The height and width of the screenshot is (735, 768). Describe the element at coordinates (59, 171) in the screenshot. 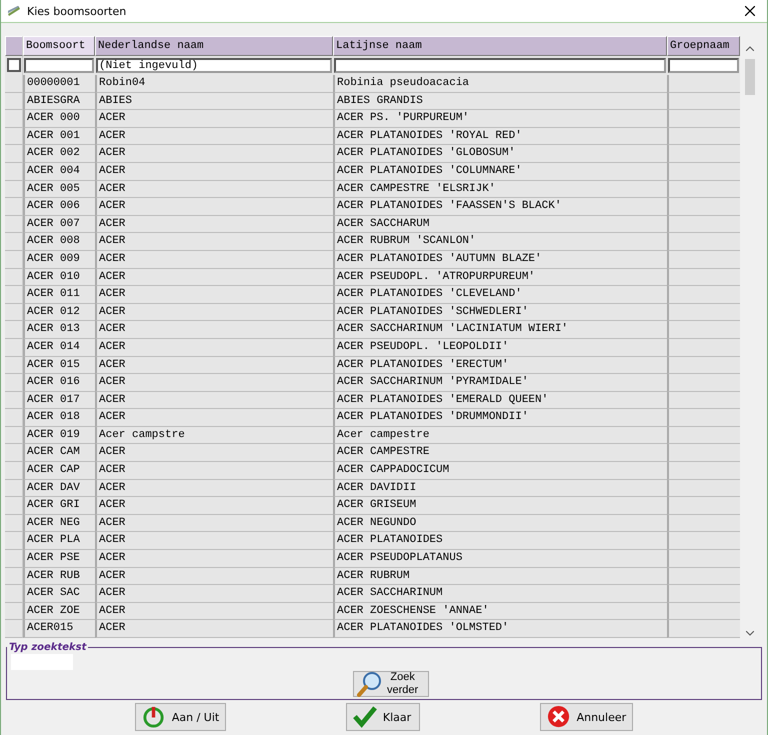

I see `table-cell: ACER 004` at that location.